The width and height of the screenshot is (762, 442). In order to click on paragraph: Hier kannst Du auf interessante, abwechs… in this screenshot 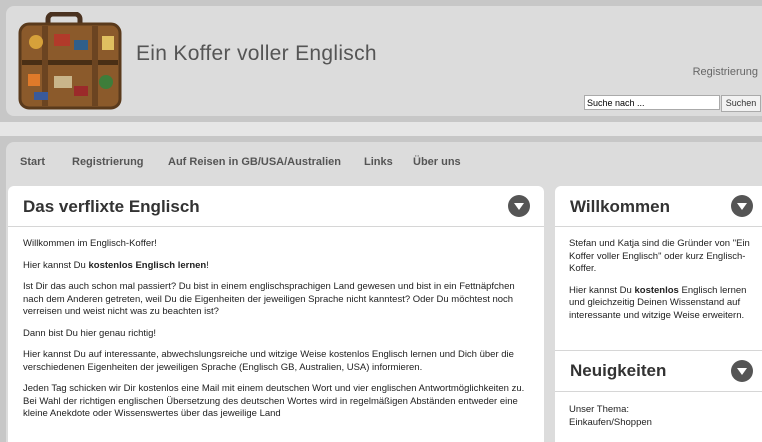, I will do `click(268, 361)`.